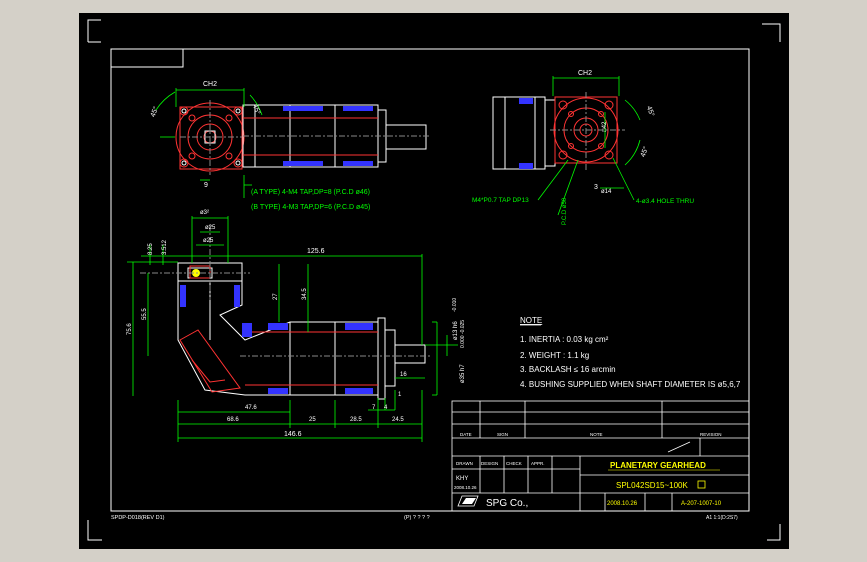  I want to click on dim-27: 27, so click(276, 296).